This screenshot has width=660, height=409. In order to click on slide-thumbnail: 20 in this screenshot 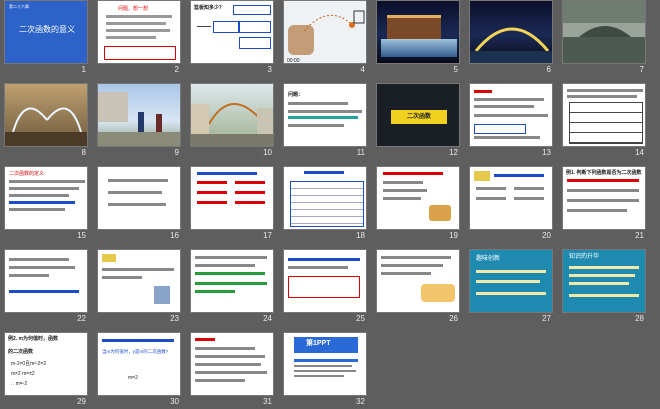, I will do `click(511, 204)`.